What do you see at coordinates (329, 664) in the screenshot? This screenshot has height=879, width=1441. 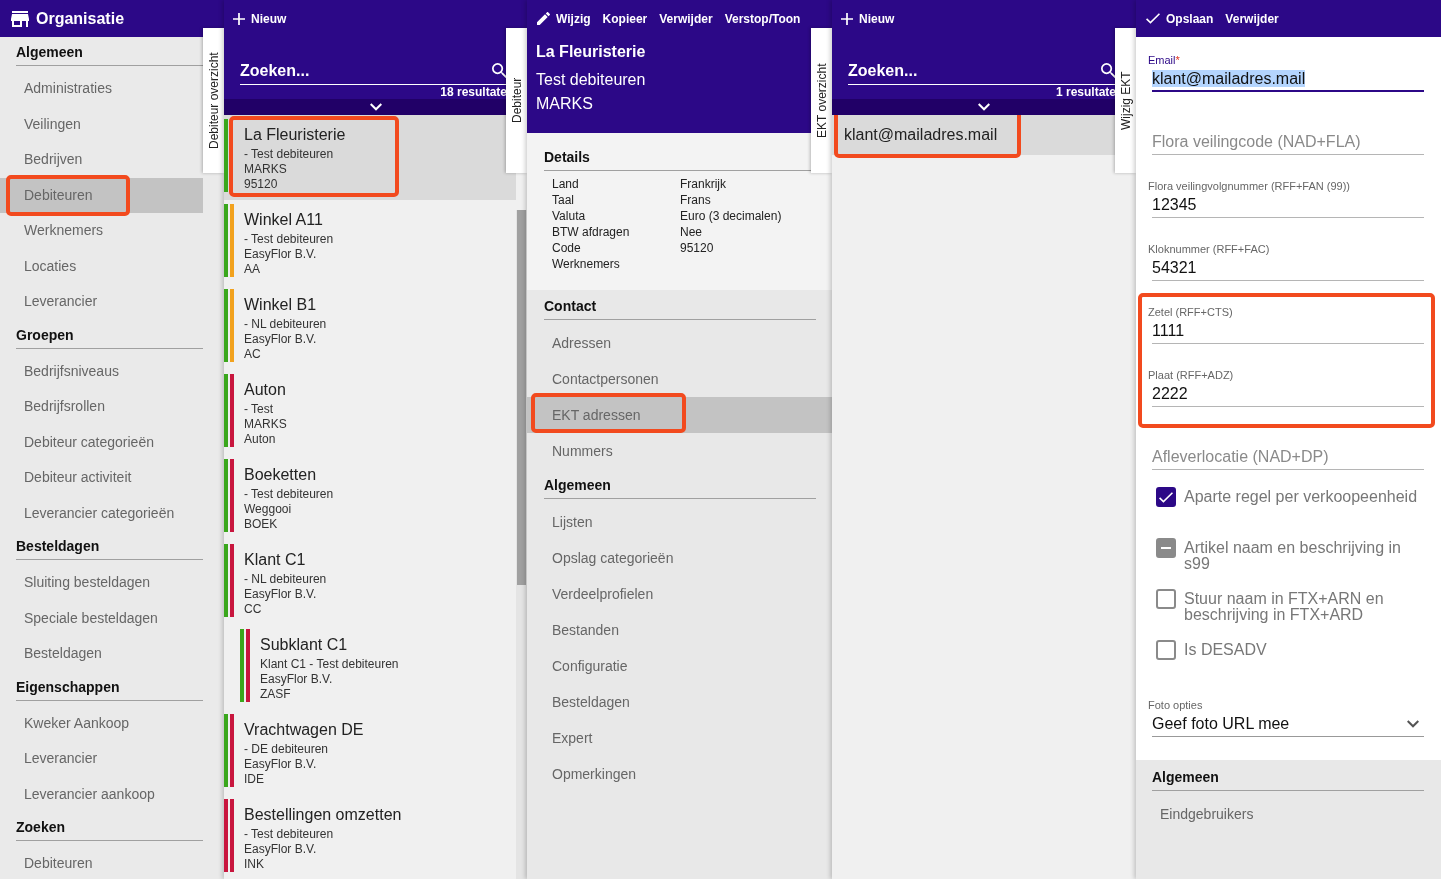 I see `debtor-detail: Klant C1 - Test debiteuren` at bounding box center [329, 664].